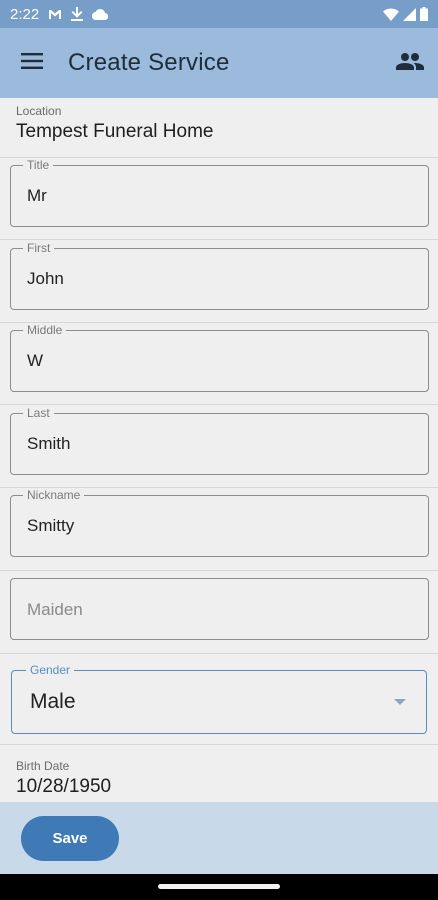 The image size is (438, 900). I want to click on menu-icon, so click(32, 63).